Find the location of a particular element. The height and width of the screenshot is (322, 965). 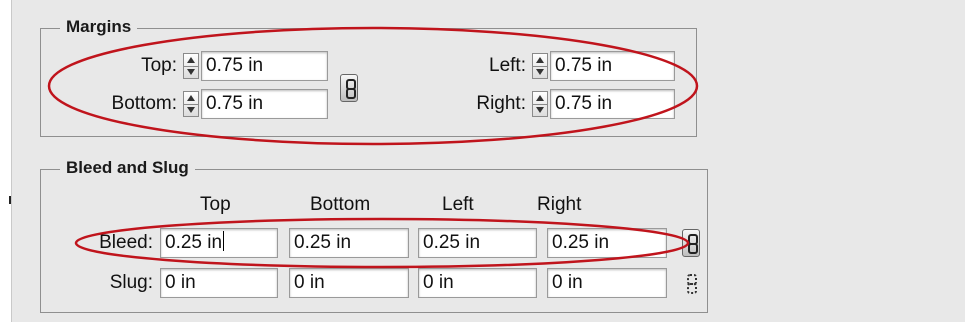

bleed-label: Bleed: is located at coordinates (126, 242).